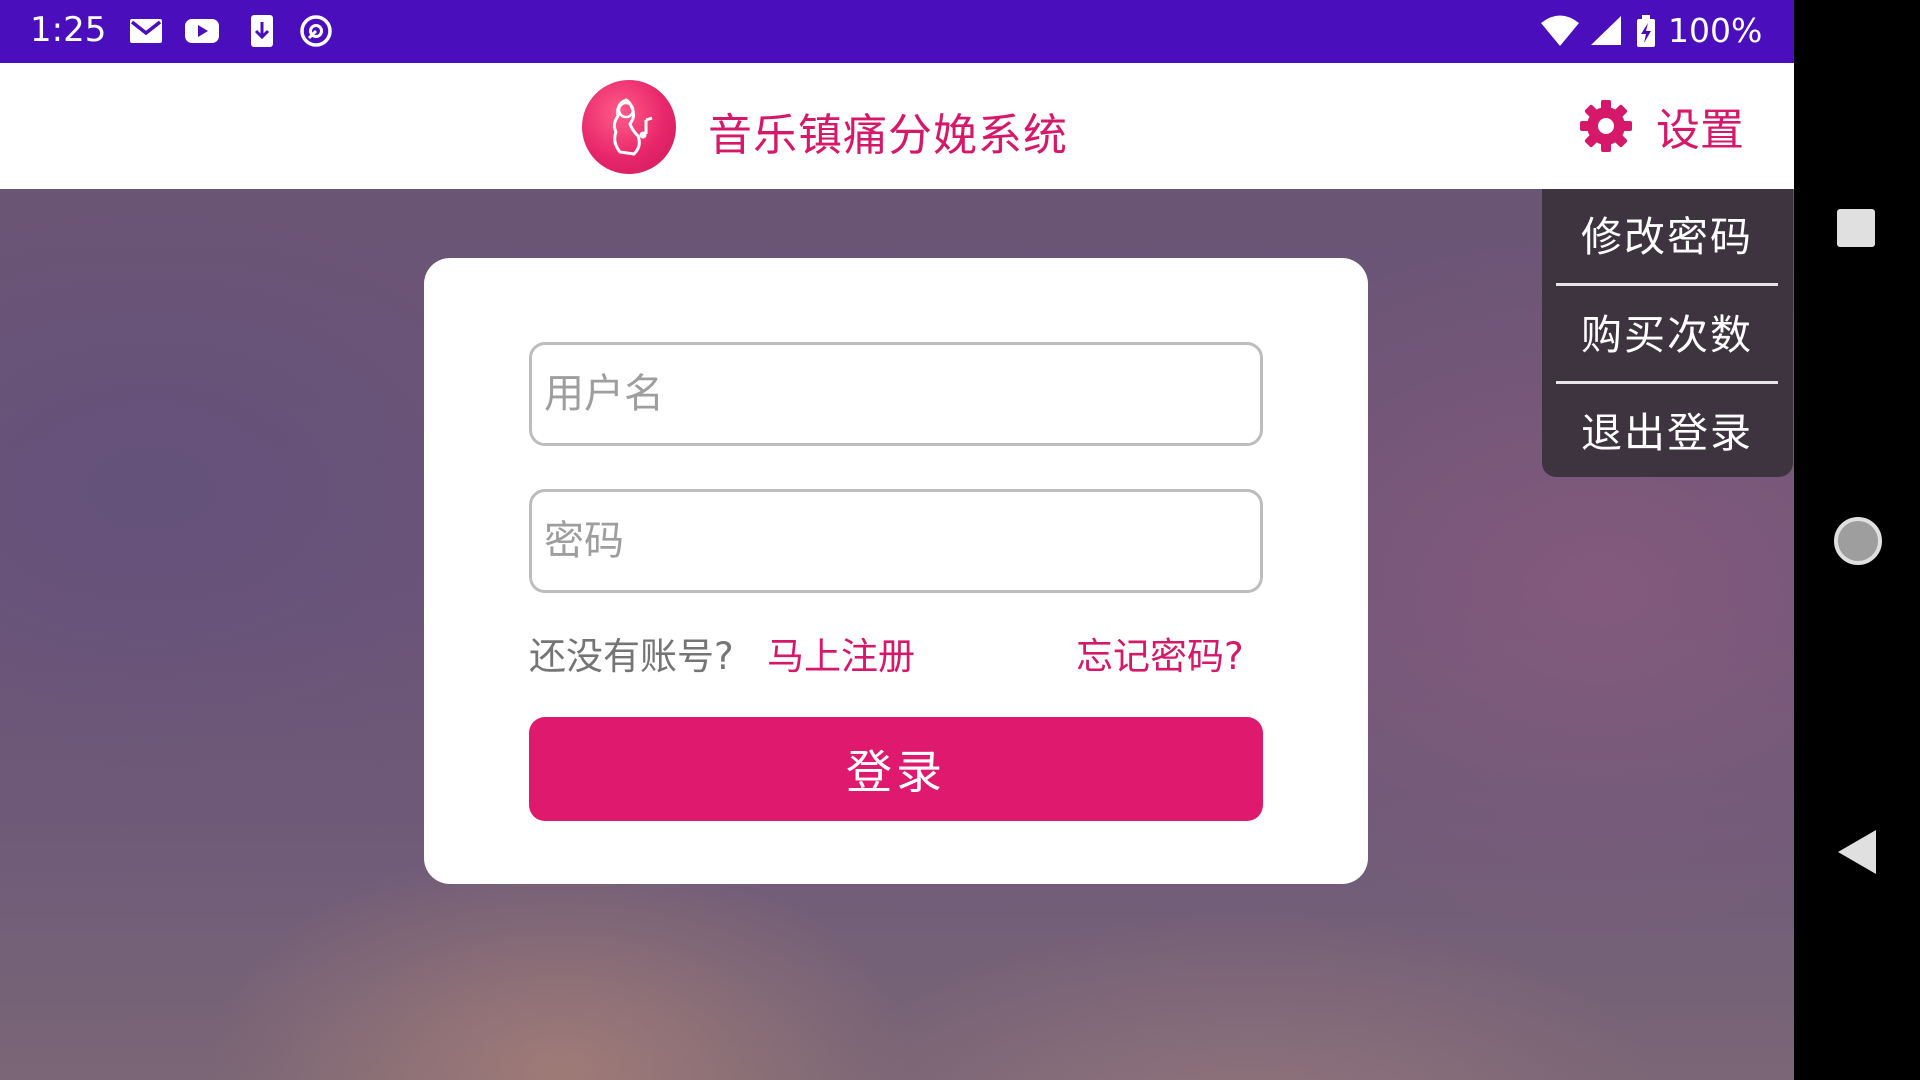 This screenshot has width=1920, height=1080. What do you see at coordinates (841, 653) in the screenshot?
I see `register-link: 马上注册` at bounding box center [841, 653].